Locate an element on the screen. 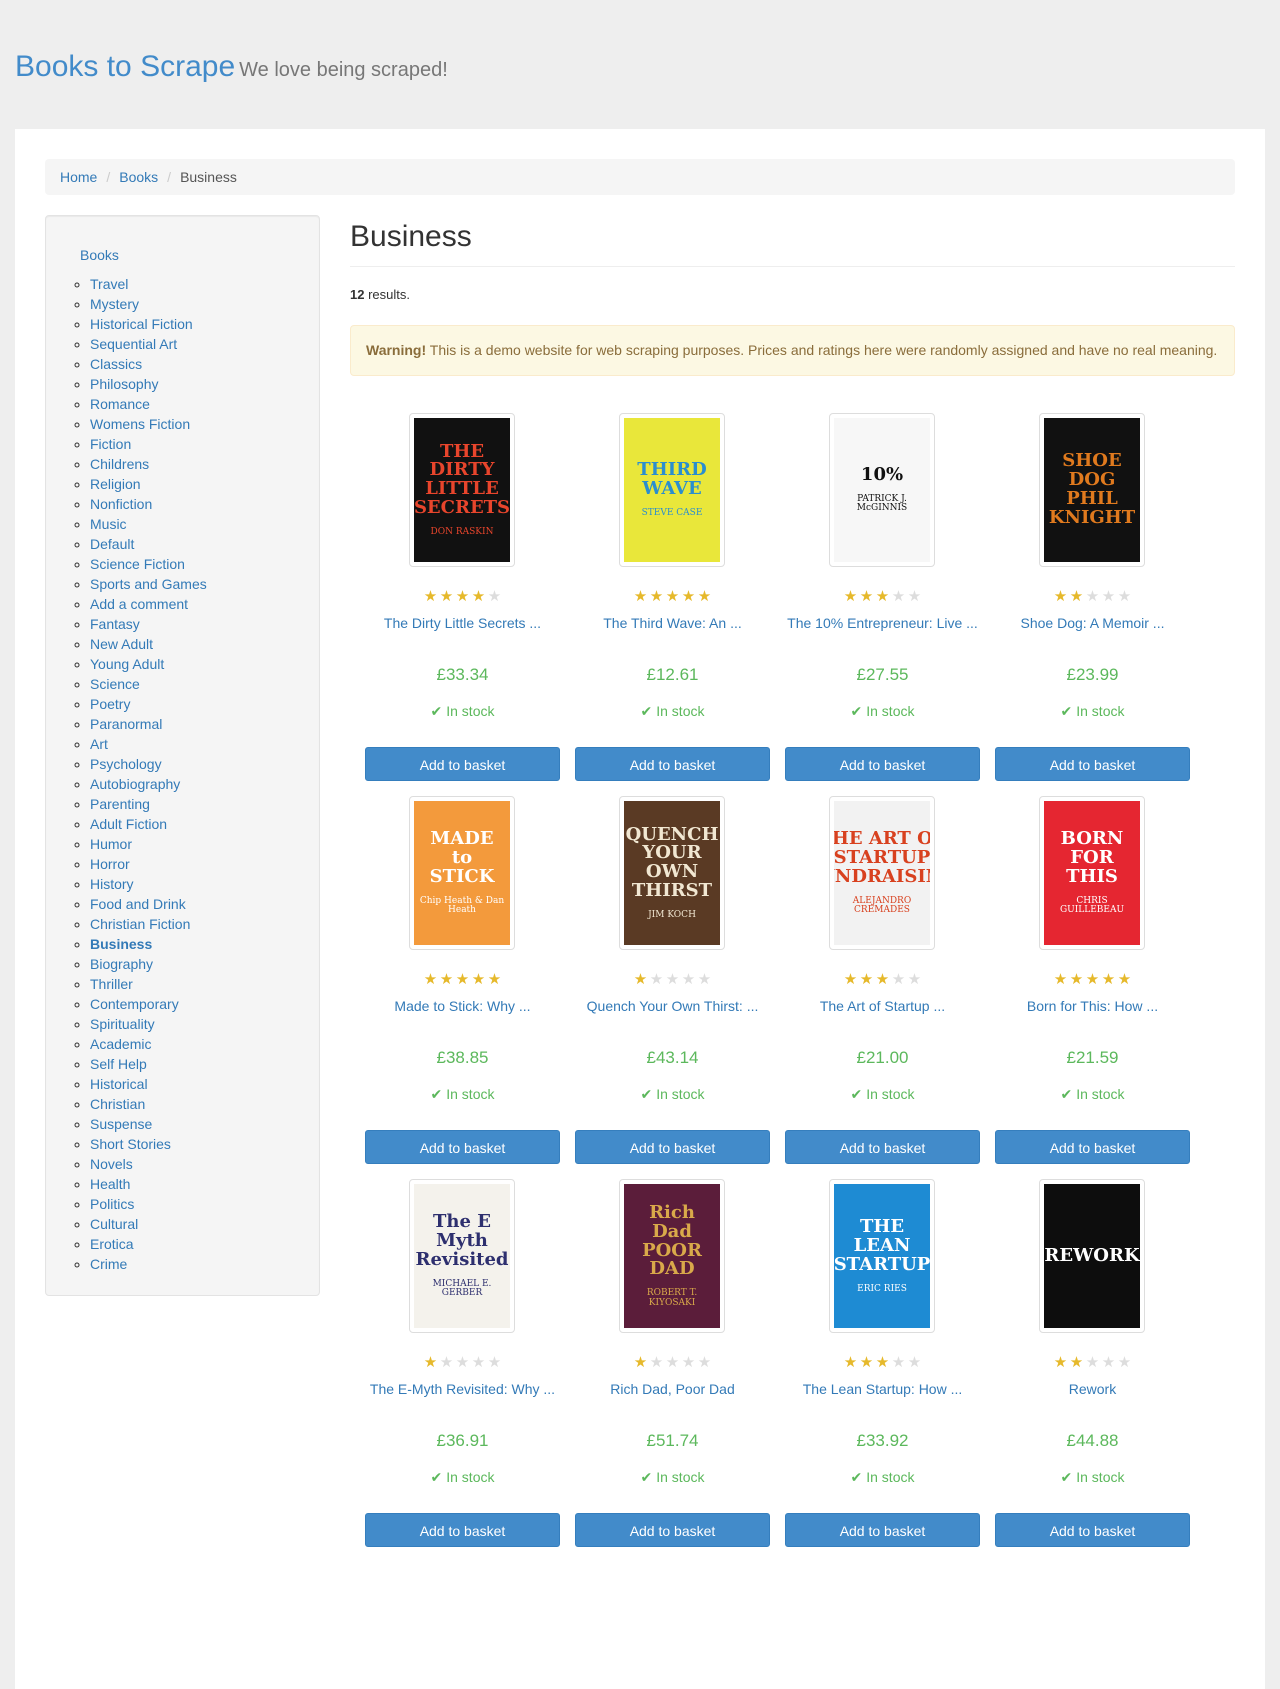 The width and height of the screenshot is (1280, 1689). book-cover-link: The E Myth Revisited MICHAEL E. GERBER is located at coordinates (462, 1256).